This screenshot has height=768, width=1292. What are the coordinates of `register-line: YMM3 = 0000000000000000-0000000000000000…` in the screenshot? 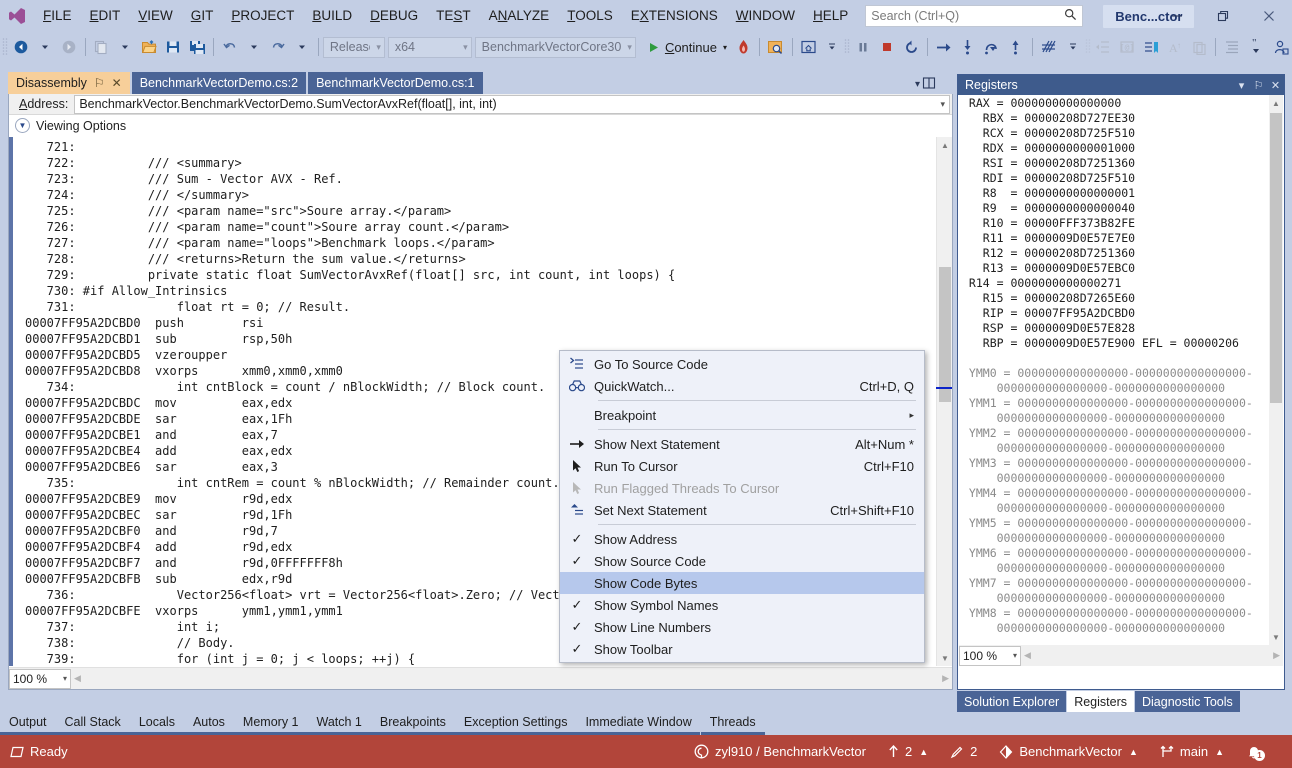 It's located at (1123, 463).